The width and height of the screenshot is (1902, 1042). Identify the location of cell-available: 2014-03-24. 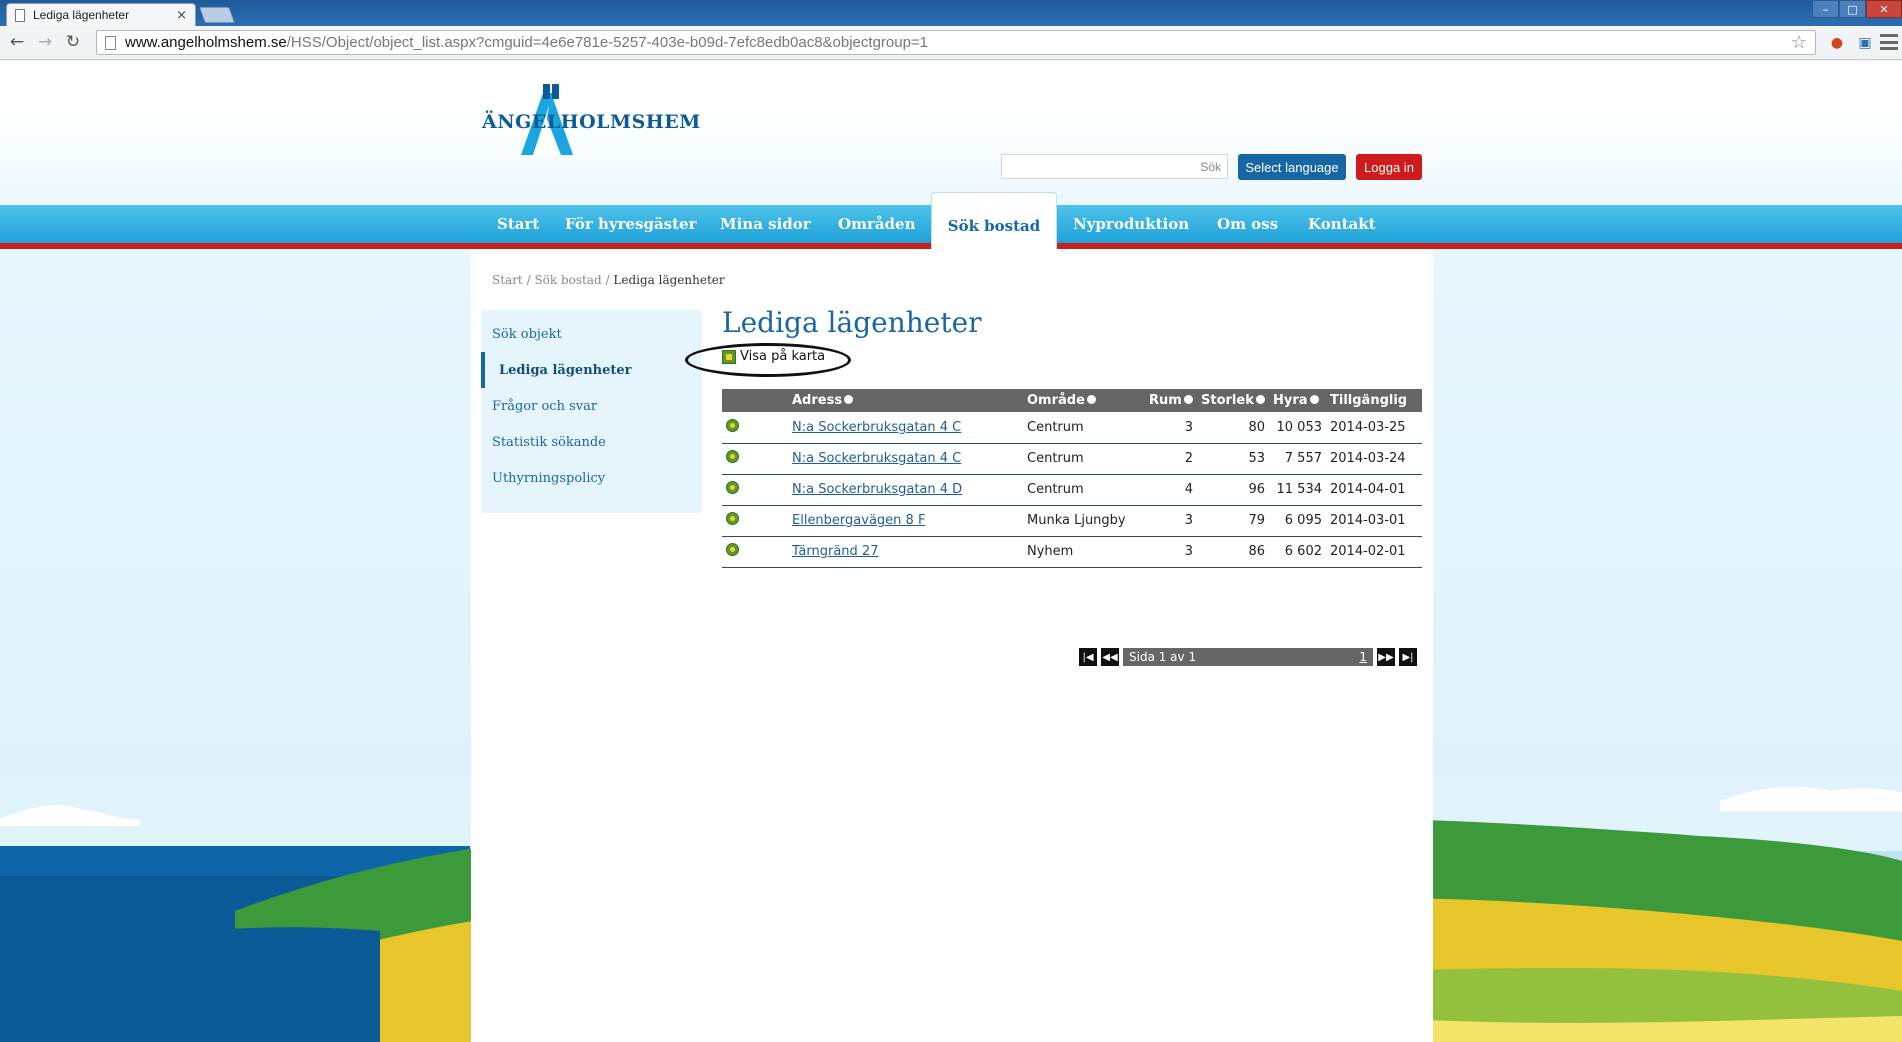
(1374, 459).